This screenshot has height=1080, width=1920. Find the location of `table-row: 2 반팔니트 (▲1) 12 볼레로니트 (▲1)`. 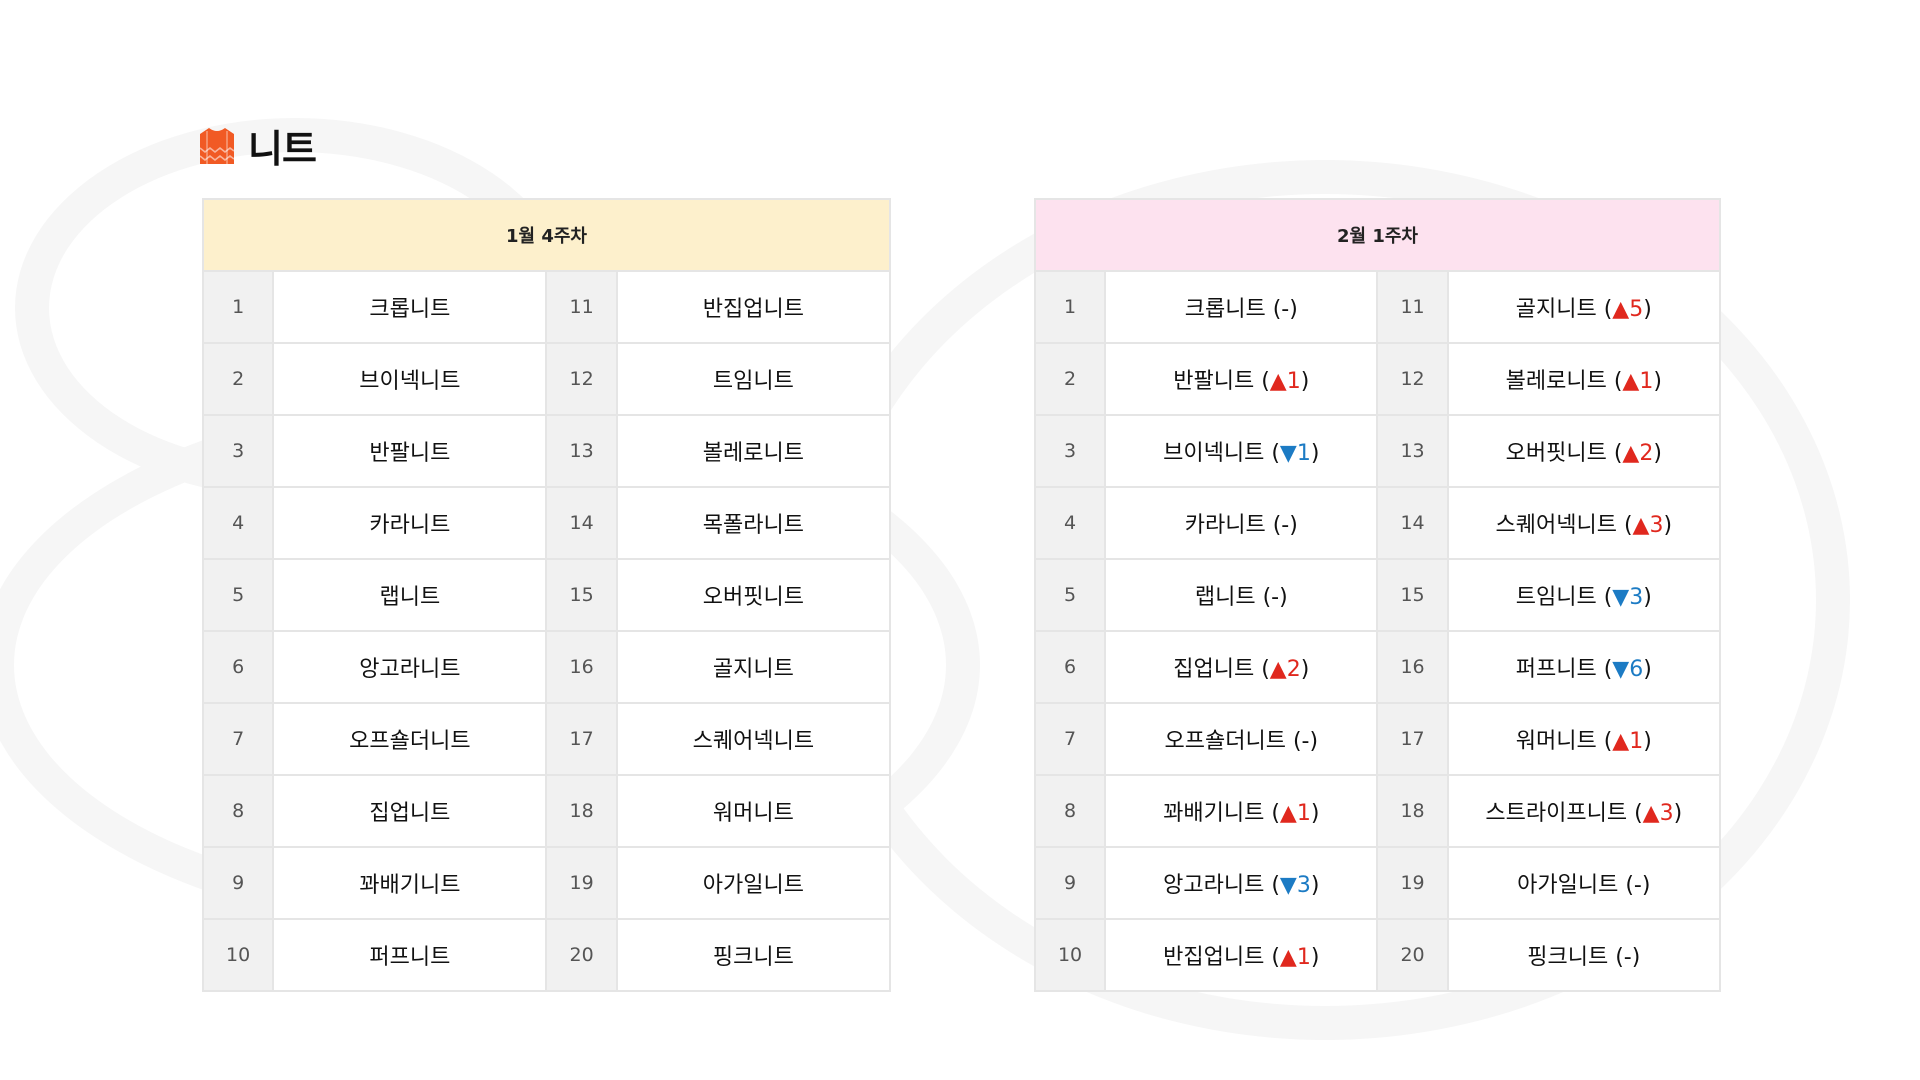

table-row: 2 반팔니트 (▲1) 12 볼레로니트 (▲1) is located at coordinates (1377, 379).